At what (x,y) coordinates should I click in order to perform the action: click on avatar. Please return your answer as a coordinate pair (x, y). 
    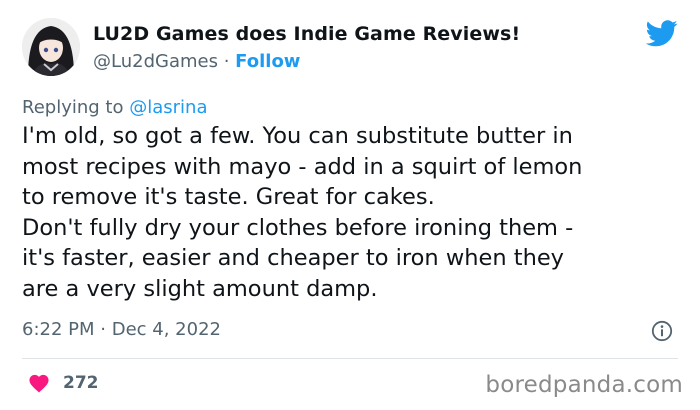
    Looking at the image, I should click on (51, 47).